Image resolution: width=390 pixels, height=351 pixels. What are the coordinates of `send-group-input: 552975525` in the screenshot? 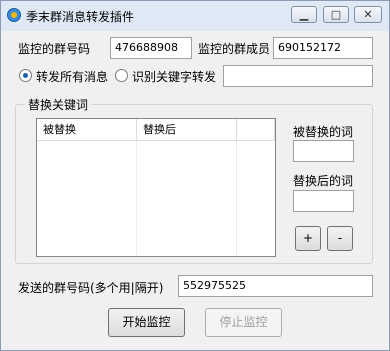 It's located at (275, 286).